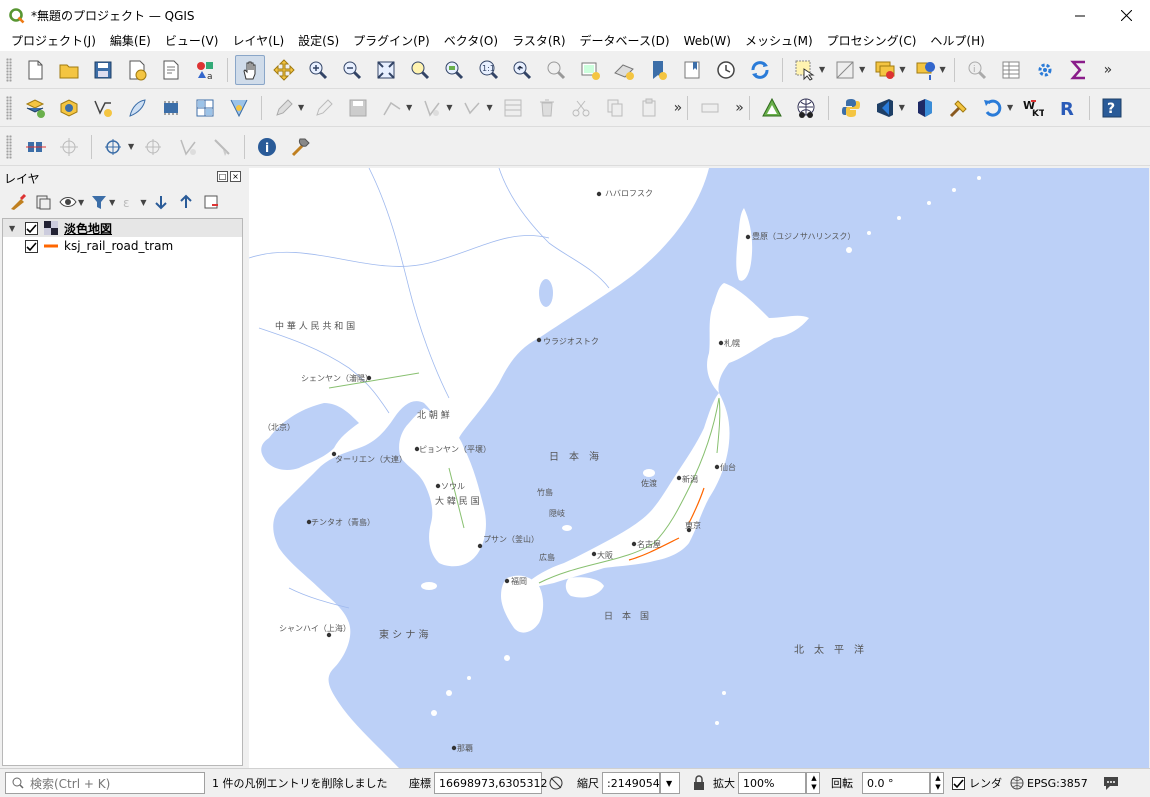  Describe the element at coordinates (250, 69) in the screenshot. I see `pan-icon` at that location.